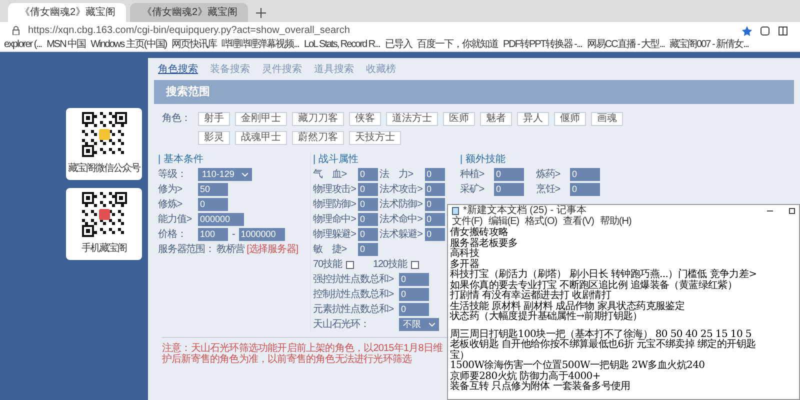 The height and width of the screenshot is (400, 800). What do you see at coordinates (792, 211) in the screenshot?
I see `maximize-icon` at bounding box center [792, 211].